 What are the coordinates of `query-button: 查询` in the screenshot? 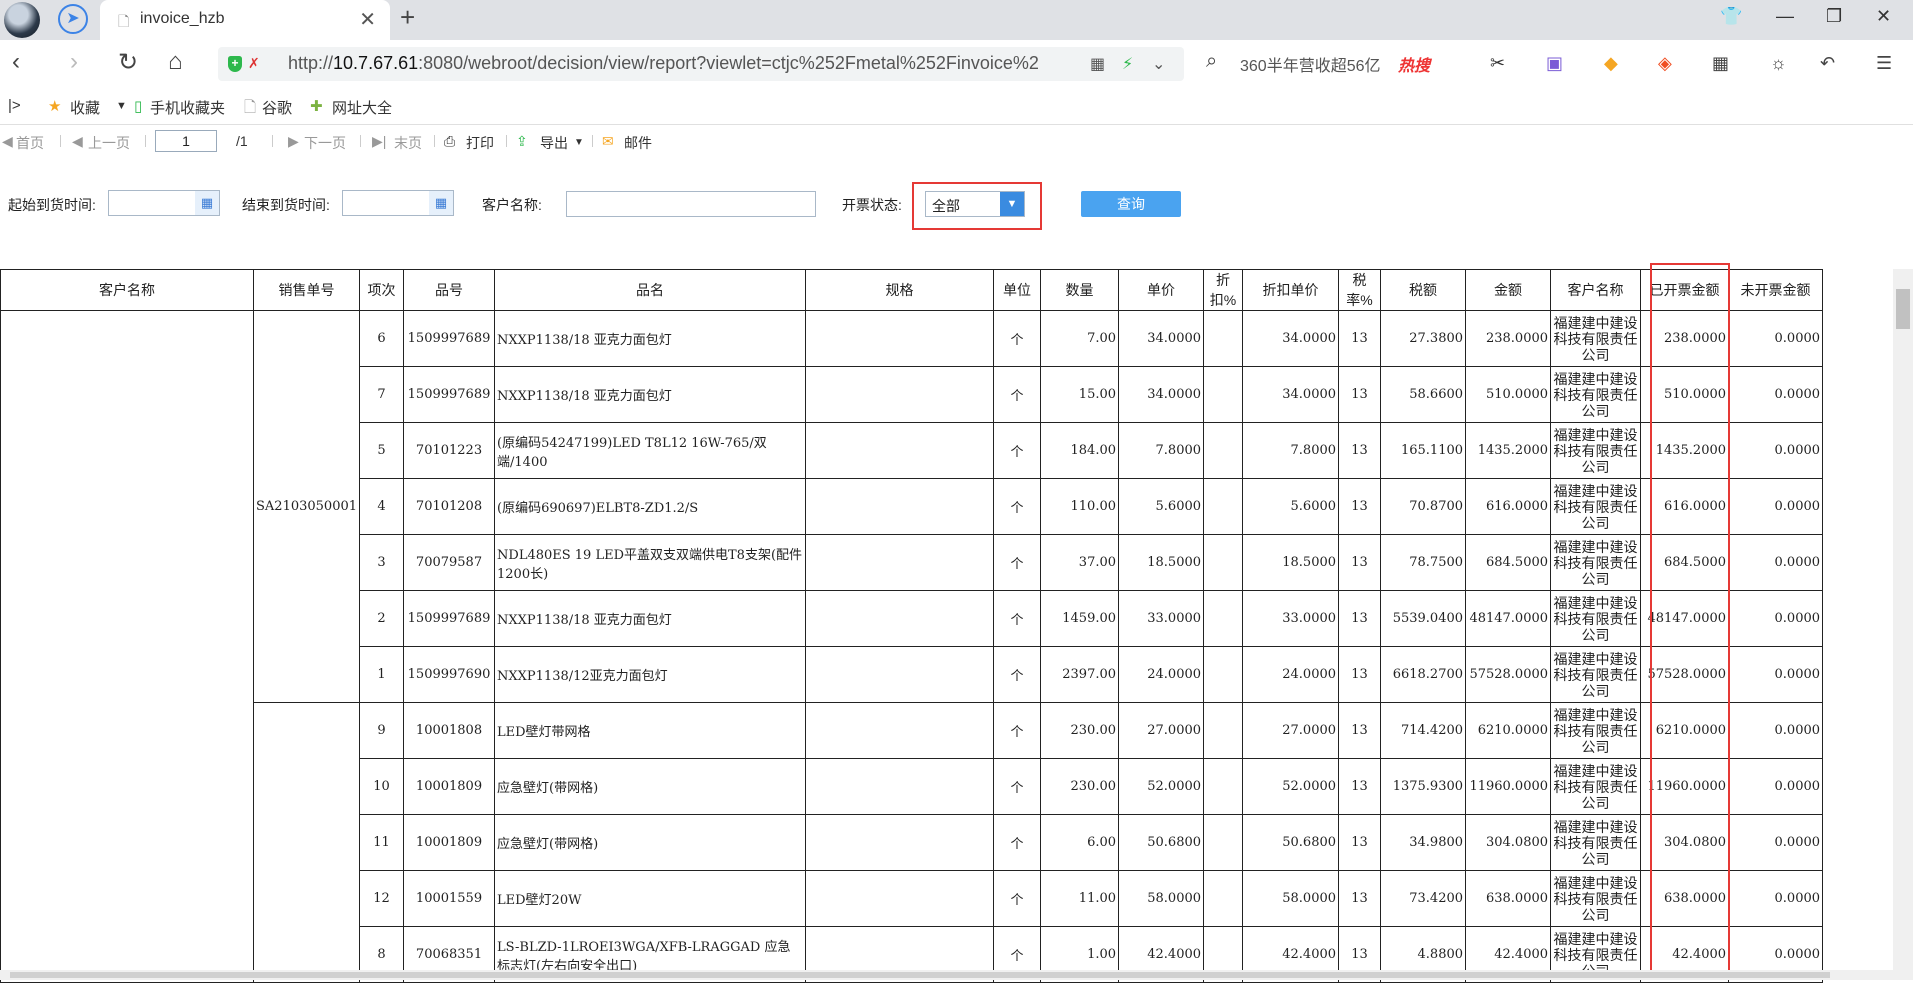 It's located at (1131, 204).